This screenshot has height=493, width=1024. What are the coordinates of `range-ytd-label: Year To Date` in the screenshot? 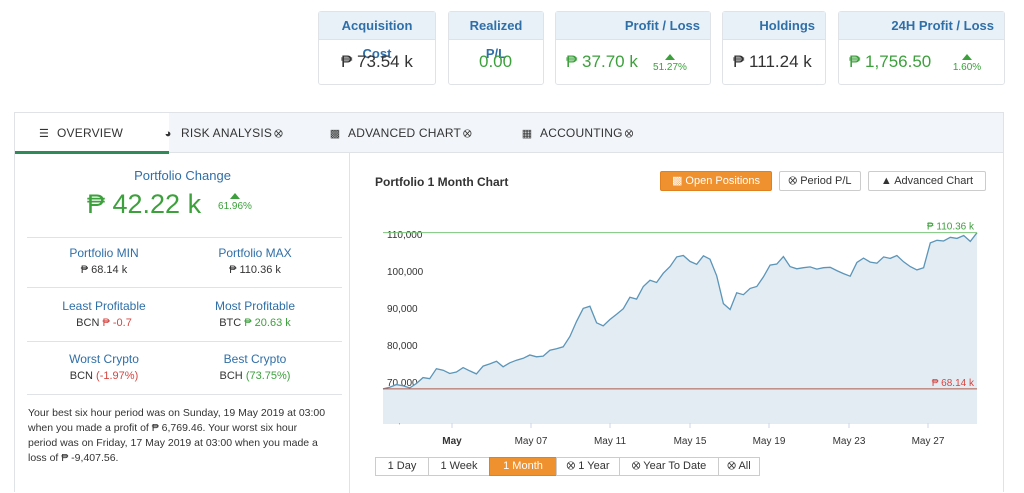 It's located at (675, 466).